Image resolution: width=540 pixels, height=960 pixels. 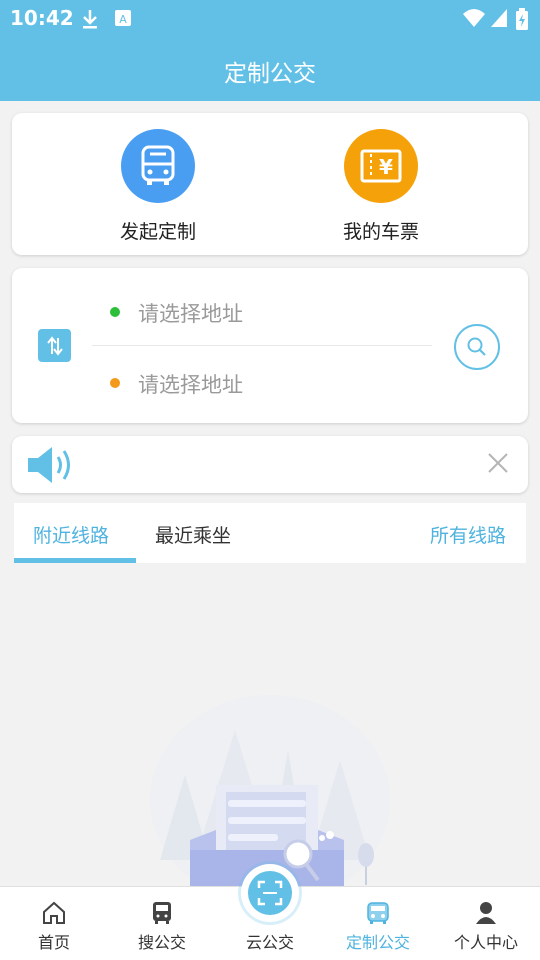 I want to click on nav-profile-label: 个人中心, so click(x=485, y=942).